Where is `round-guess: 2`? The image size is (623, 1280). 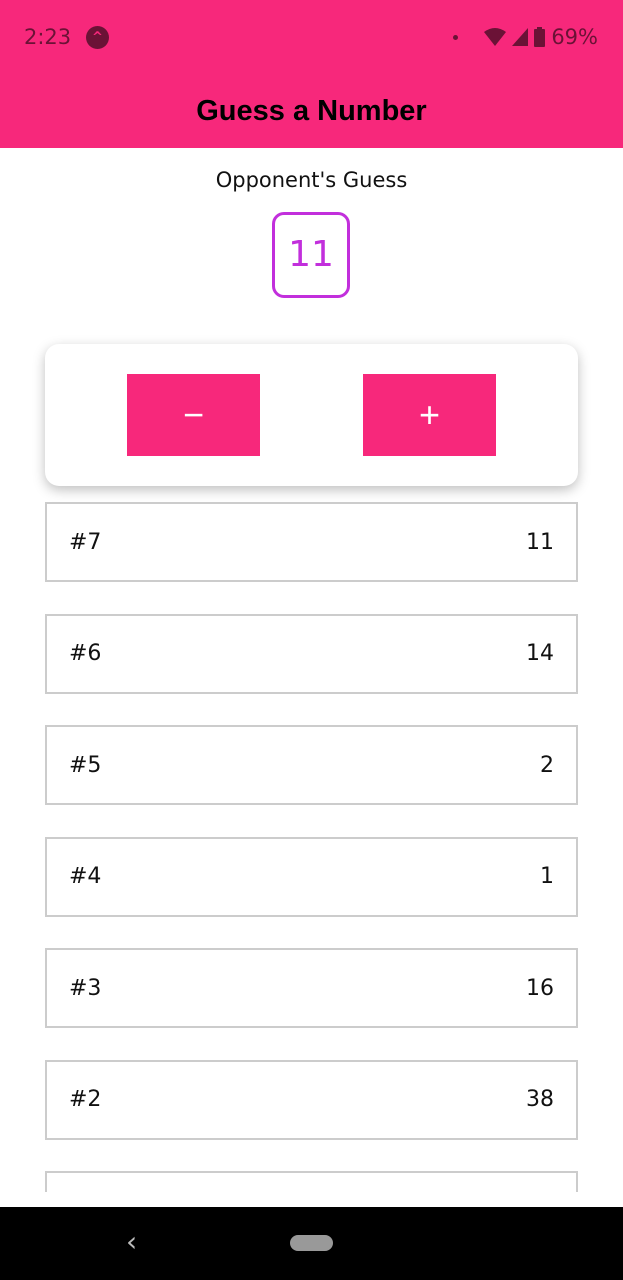 round-guess: 2 is located at coordinates (547, 765).